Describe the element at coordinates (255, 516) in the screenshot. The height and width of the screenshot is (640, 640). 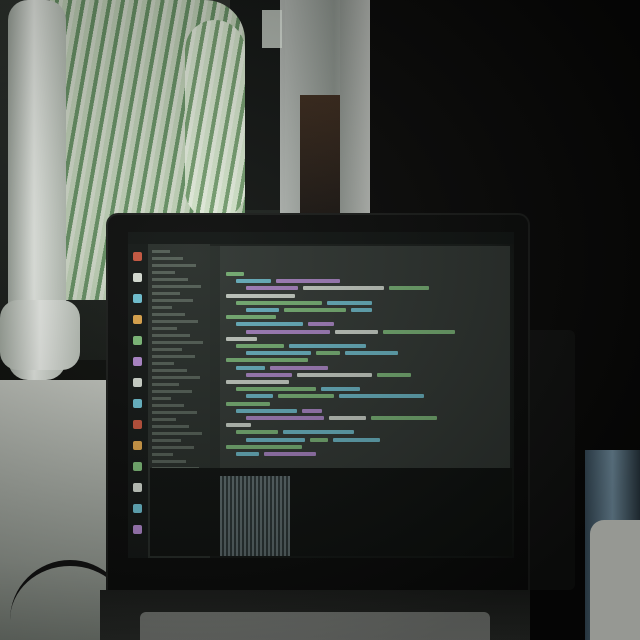
I see `terminal-output` at that location.